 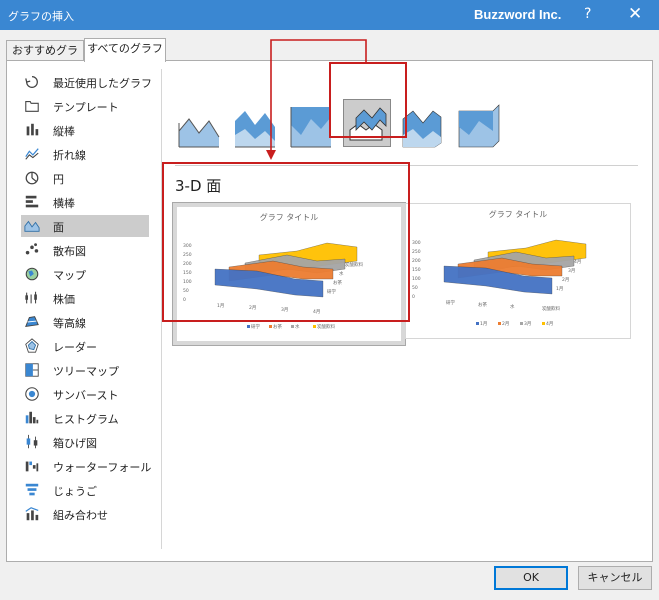 What do you see at coordinates (531, 578) in the screenshot?
I see `ok-button: OK` at bounding box center [531, 578].